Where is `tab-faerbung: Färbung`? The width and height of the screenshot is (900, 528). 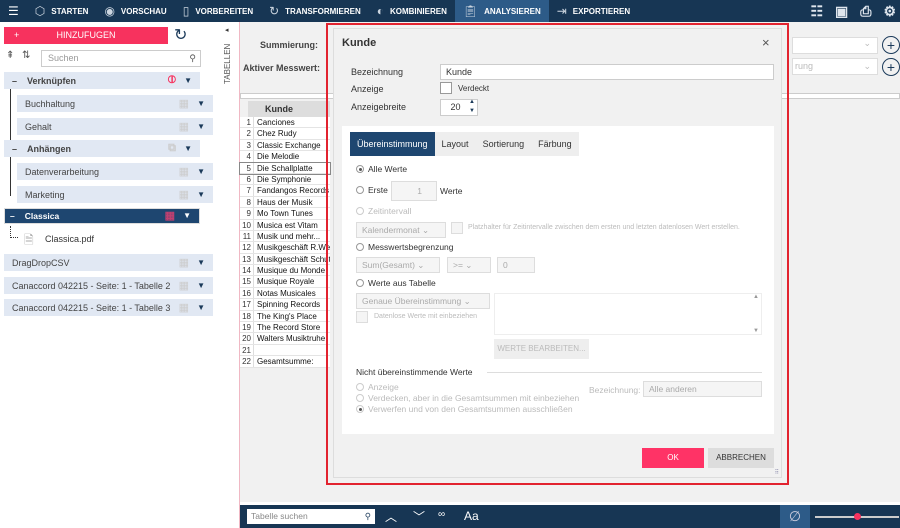
tab-faerbung: Färbung is located at coordinates (555, 144).